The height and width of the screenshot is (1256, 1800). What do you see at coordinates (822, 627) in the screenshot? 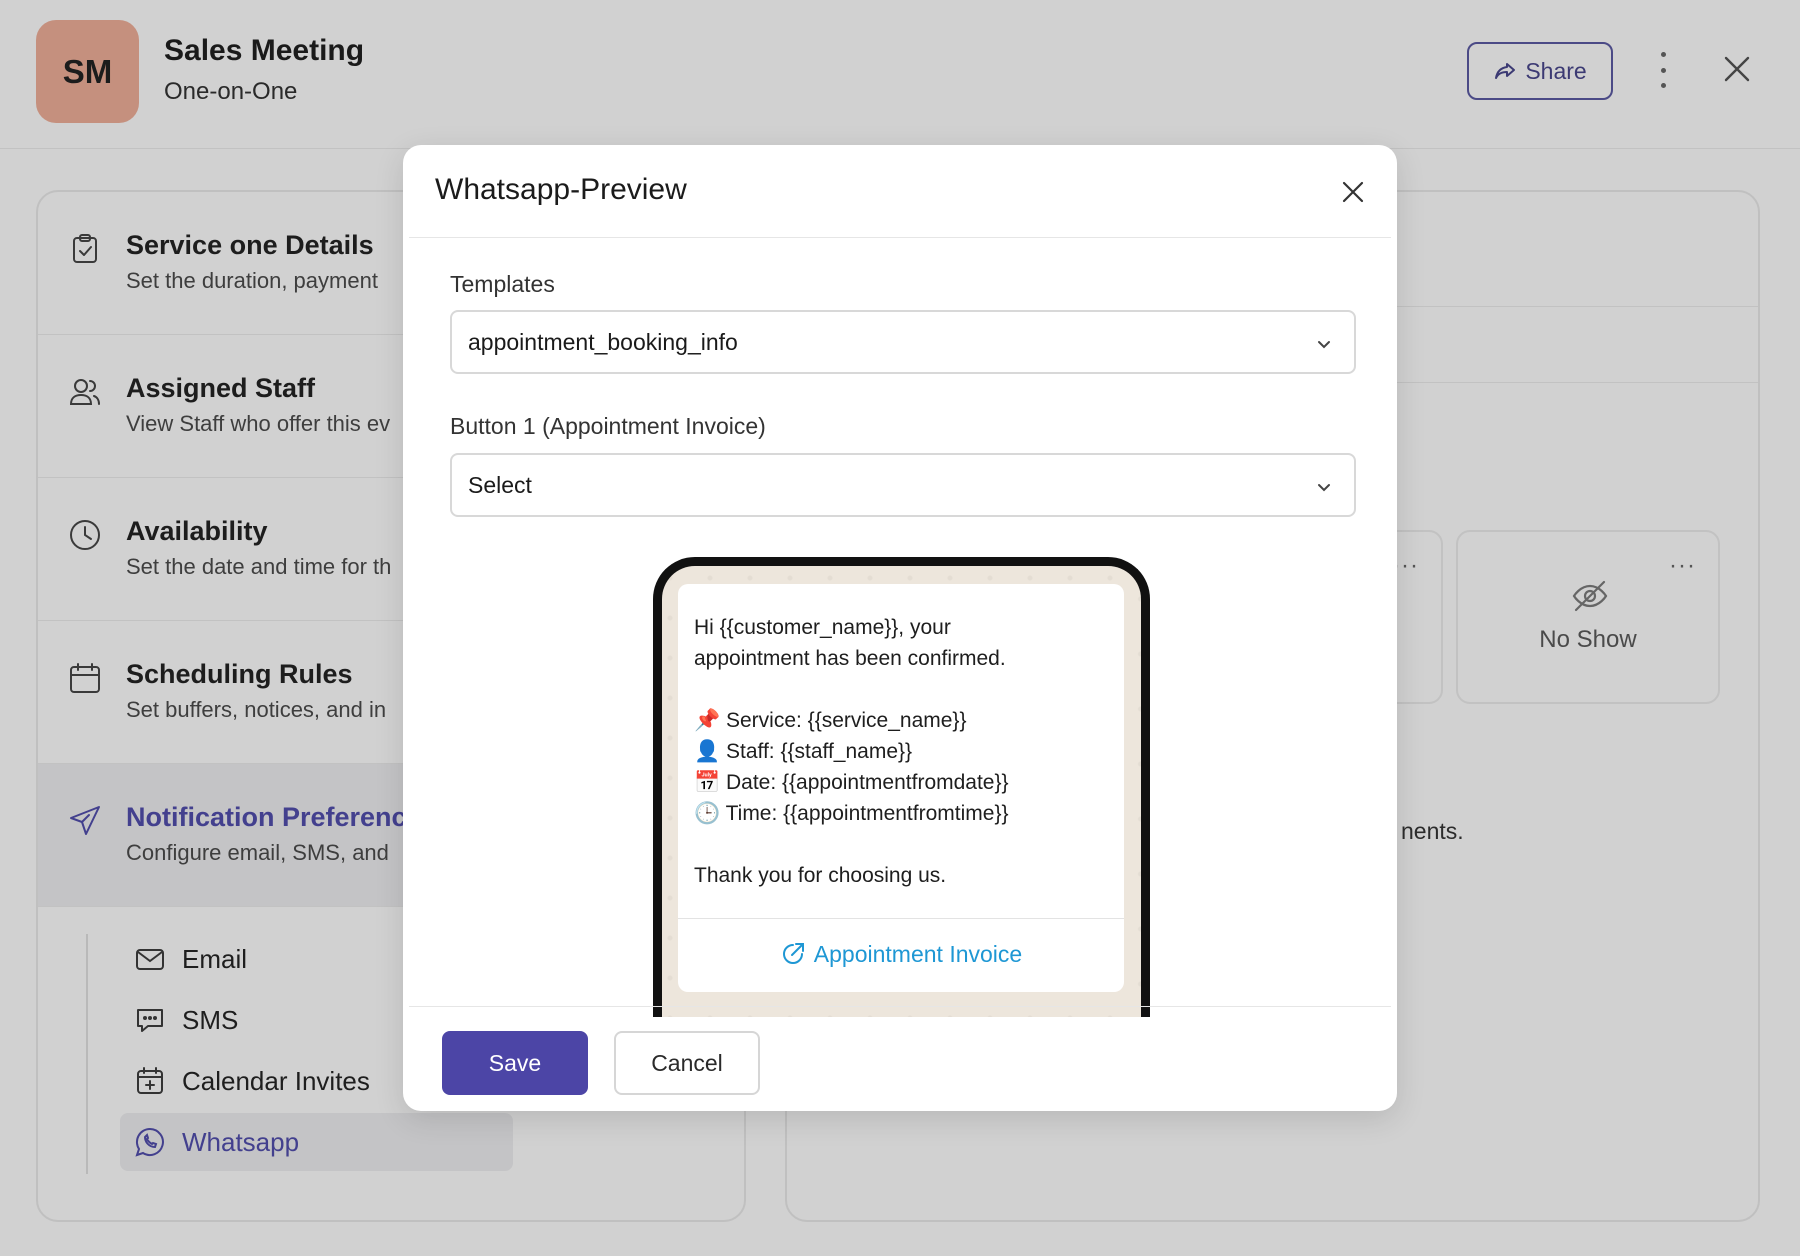
I see `message-line: Hi {{customer_name}}, your` at bounding box center [822, 627].